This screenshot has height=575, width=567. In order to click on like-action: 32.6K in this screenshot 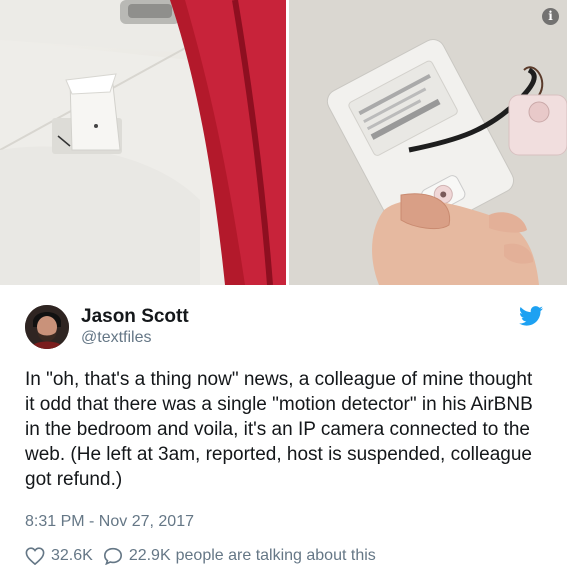, I will do `click(59, 556)`.